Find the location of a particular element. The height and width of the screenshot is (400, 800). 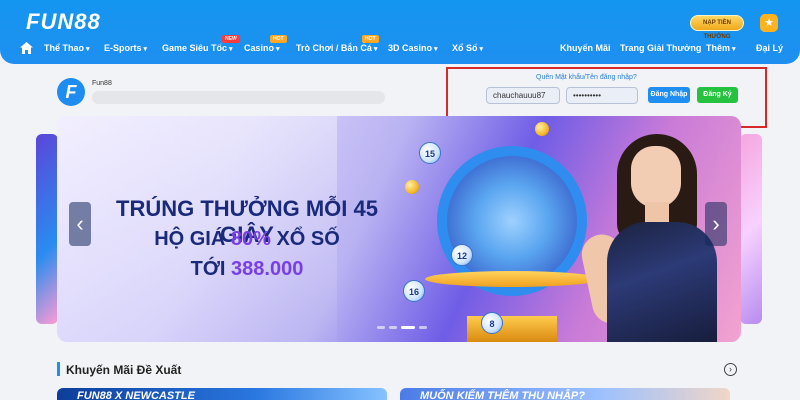

fun88-logo: FUN88 is located at coordinates (63, 22).